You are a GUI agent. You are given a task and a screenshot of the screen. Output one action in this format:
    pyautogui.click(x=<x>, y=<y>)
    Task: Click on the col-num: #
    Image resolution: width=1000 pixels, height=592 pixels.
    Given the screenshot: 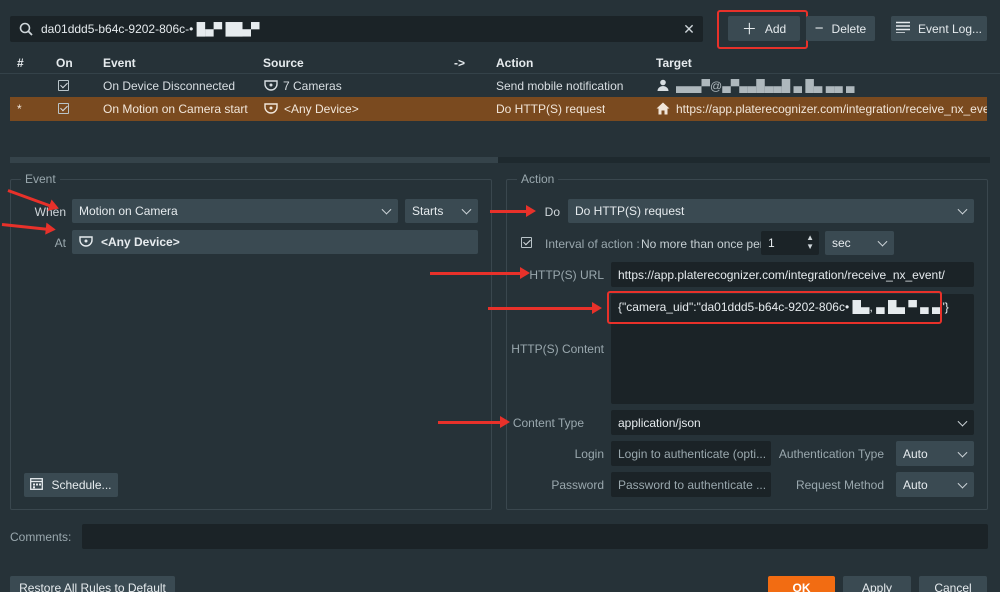 What is the action you would take?
    pyautogui.click(x=20, y=63)
    